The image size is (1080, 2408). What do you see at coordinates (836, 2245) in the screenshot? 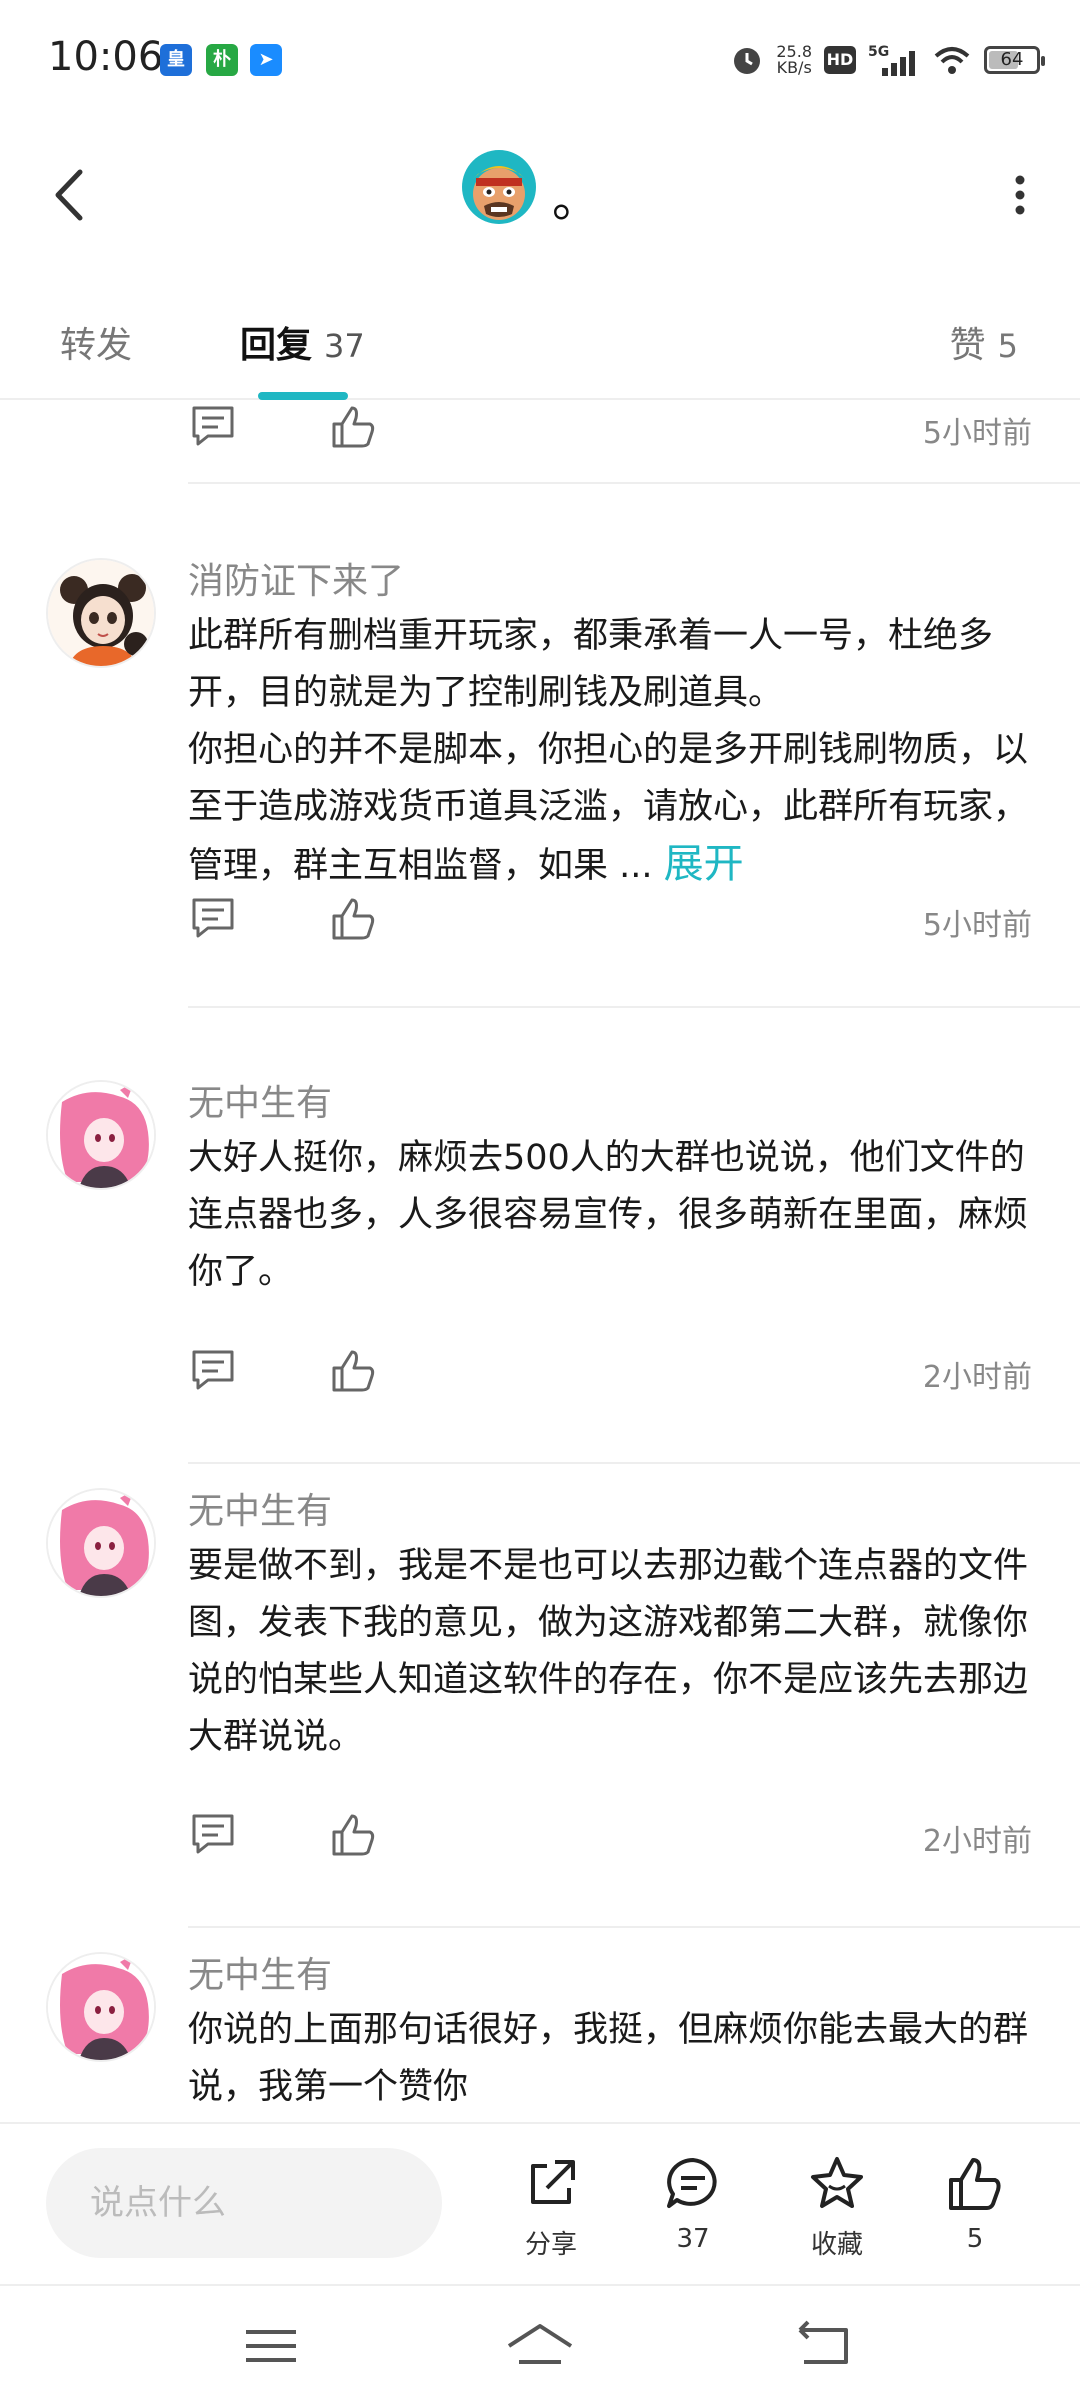
I see `favorite-label: 收藏` at bounding box center [836, 2245].